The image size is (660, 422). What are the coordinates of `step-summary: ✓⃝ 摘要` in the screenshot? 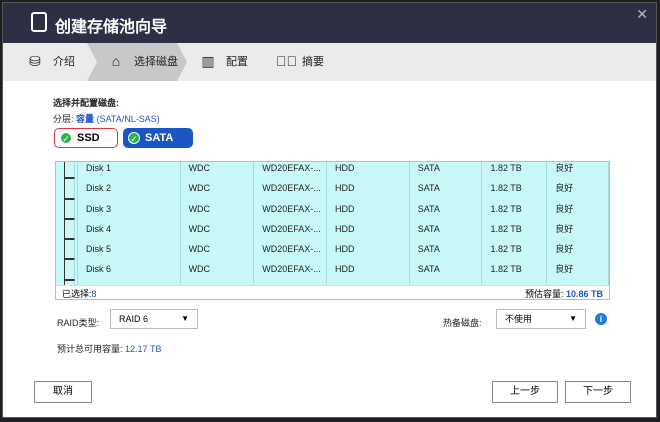 It's located at (300, 61).